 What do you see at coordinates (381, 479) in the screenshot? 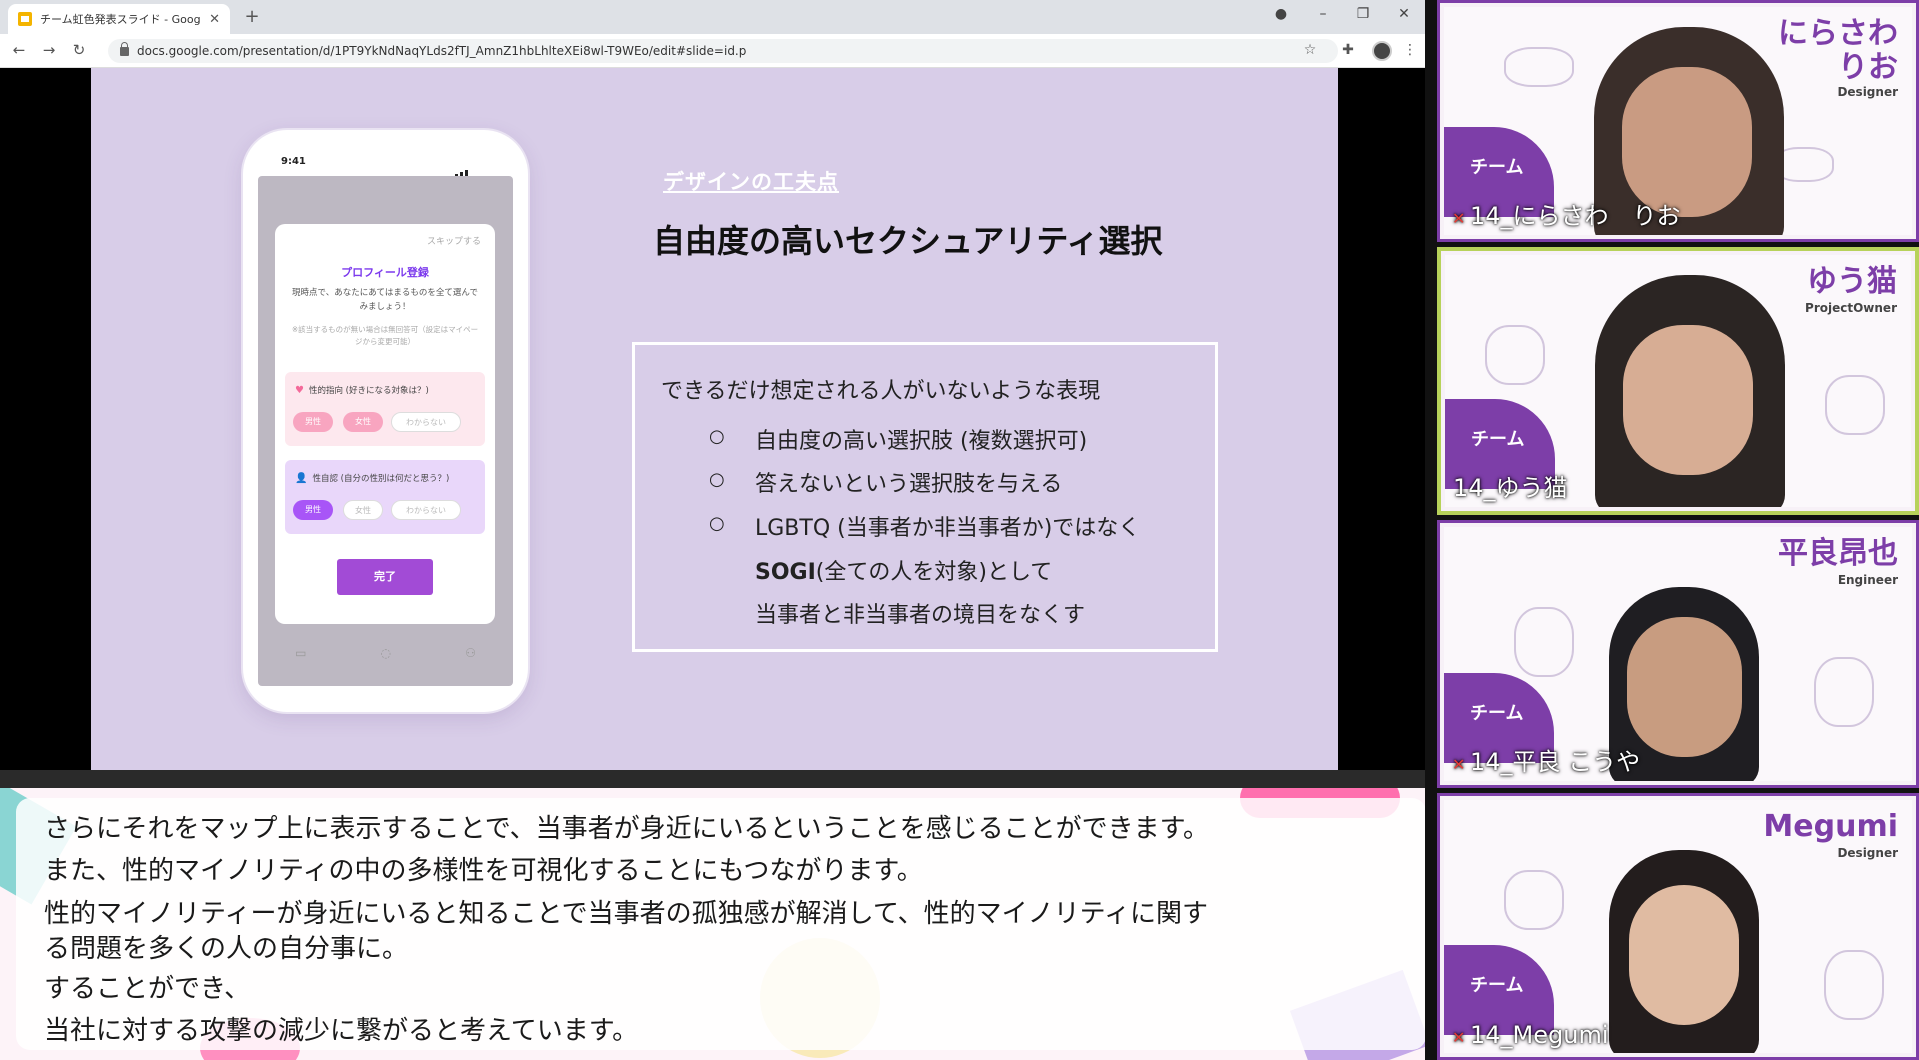
I see `identity-label: 性自認 (自分の性別は何だと思う？)` at bounding box center [381, 479].